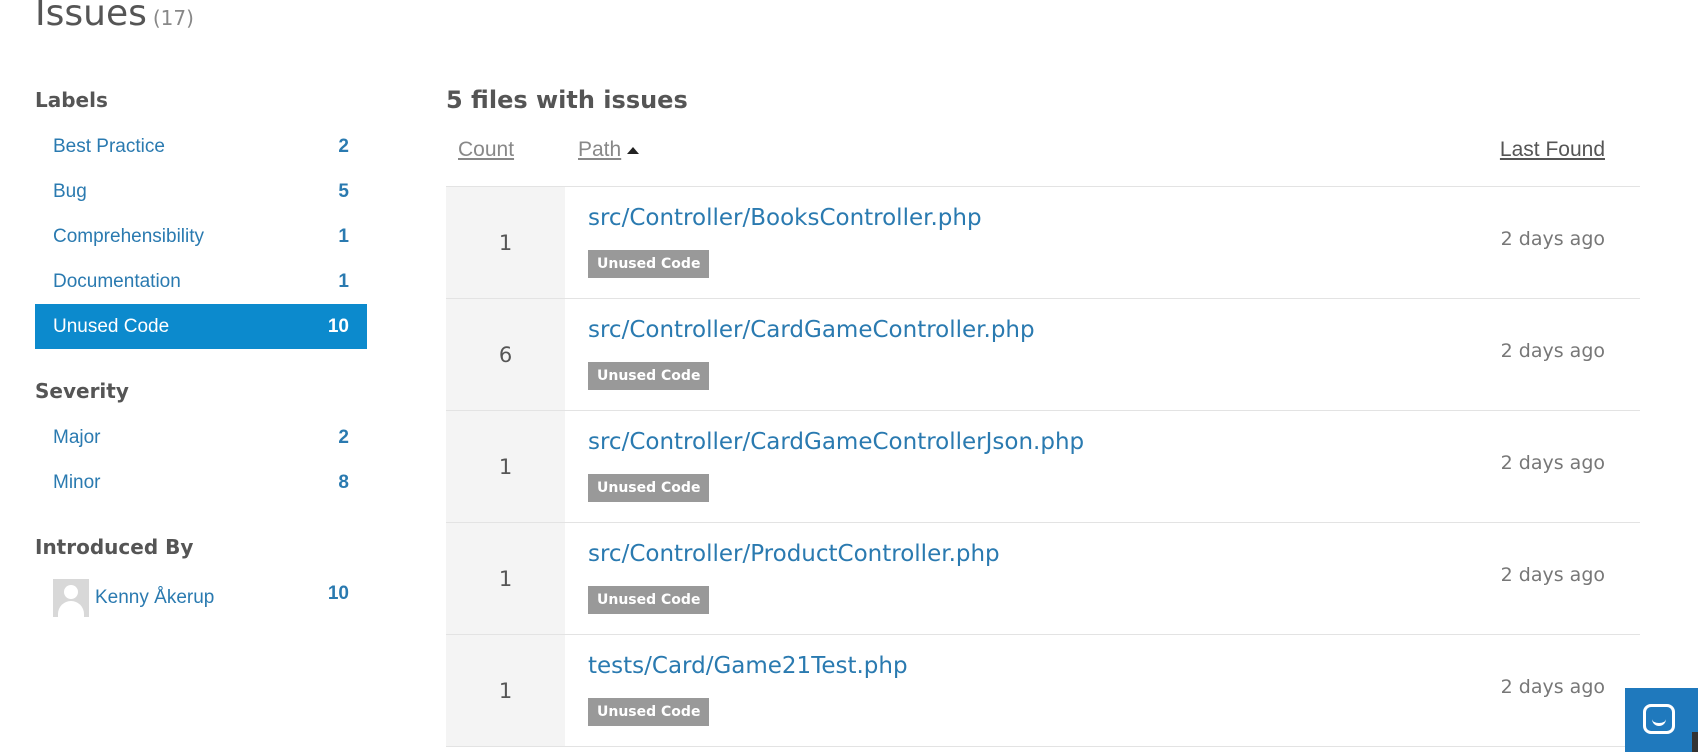 The width and height of the screenshot is (1698, 752). Describe the element at coordinates (129, 236) in the screenshot. I see `facet-label: Comprehensibility` at that location.